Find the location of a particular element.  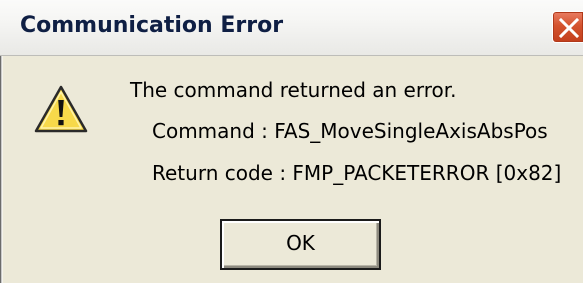

error-message: The command returned an error. is located at coordinates (293, 90).